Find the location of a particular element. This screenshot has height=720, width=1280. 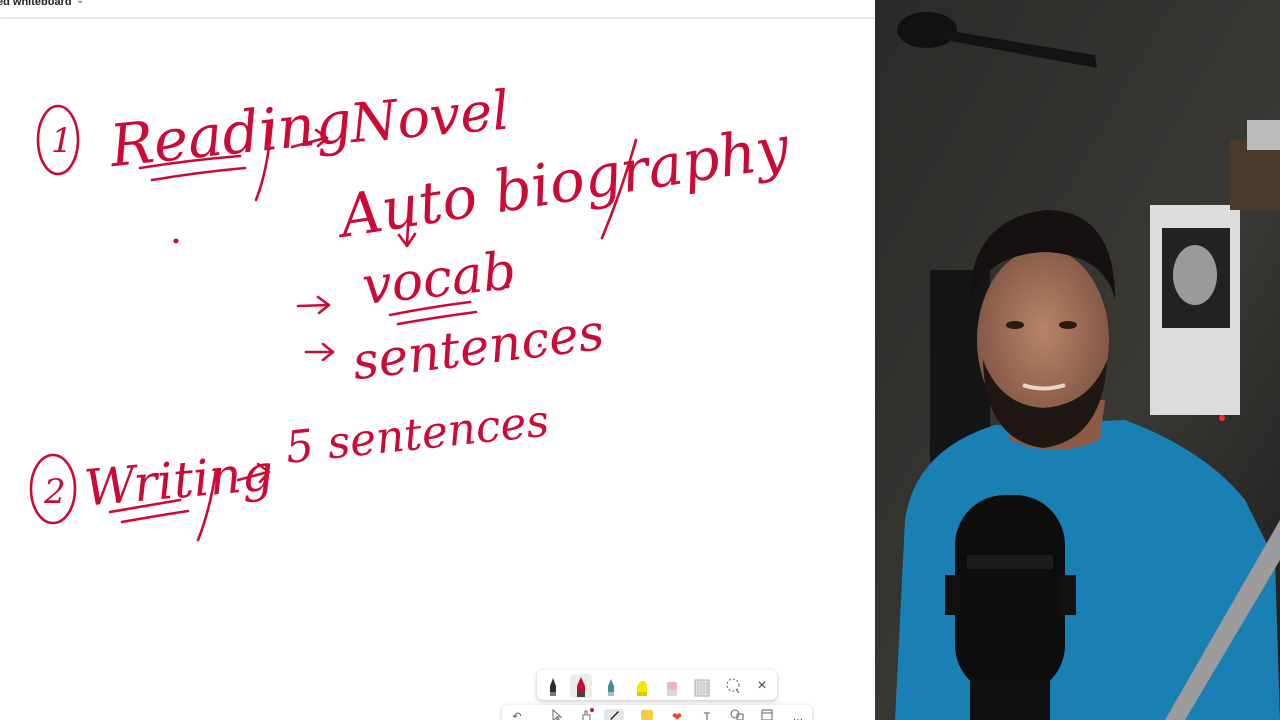

pen-tray: × is located at coordinates (657, 685).